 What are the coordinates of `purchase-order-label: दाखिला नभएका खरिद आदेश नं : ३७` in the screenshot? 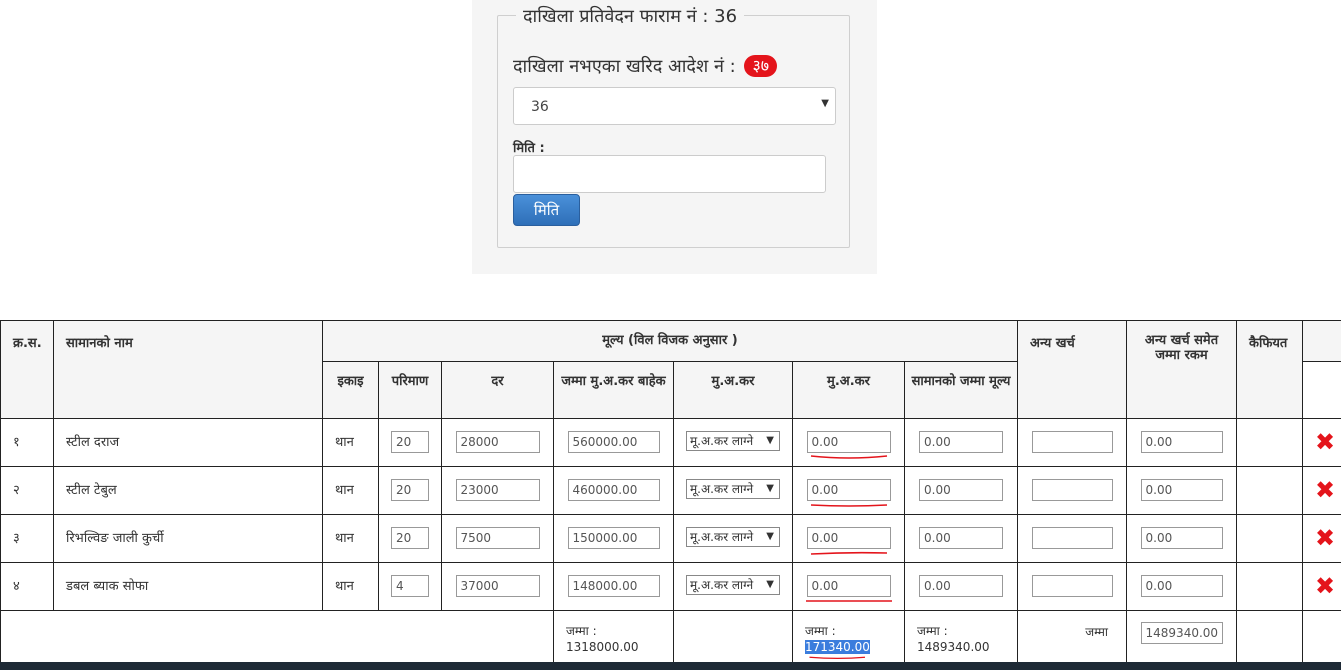 It's located at (645, 66).